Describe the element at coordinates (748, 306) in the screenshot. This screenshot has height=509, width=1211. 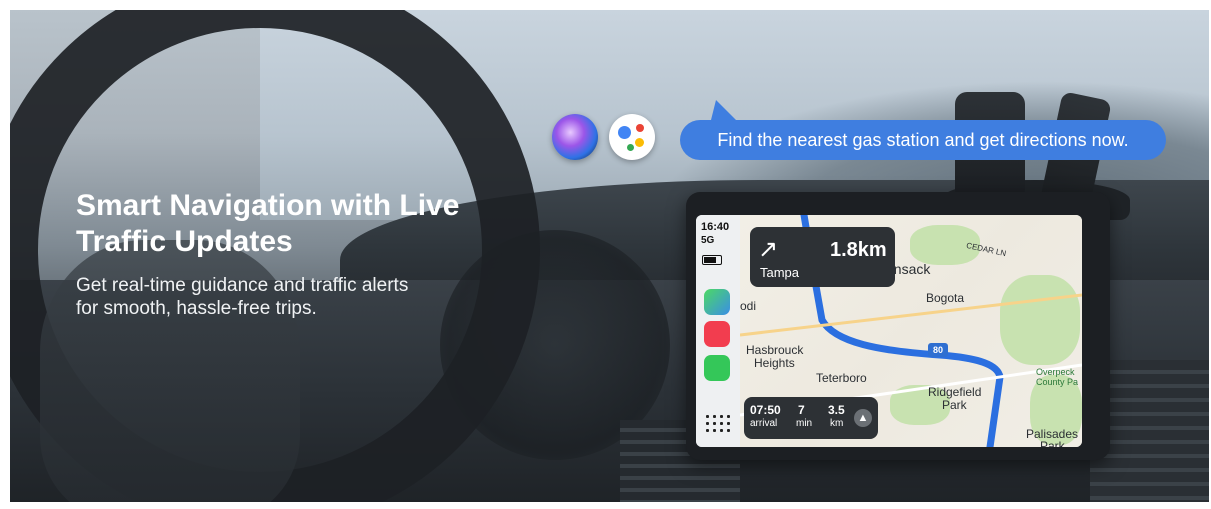
I see `map-label: odi` at that location.